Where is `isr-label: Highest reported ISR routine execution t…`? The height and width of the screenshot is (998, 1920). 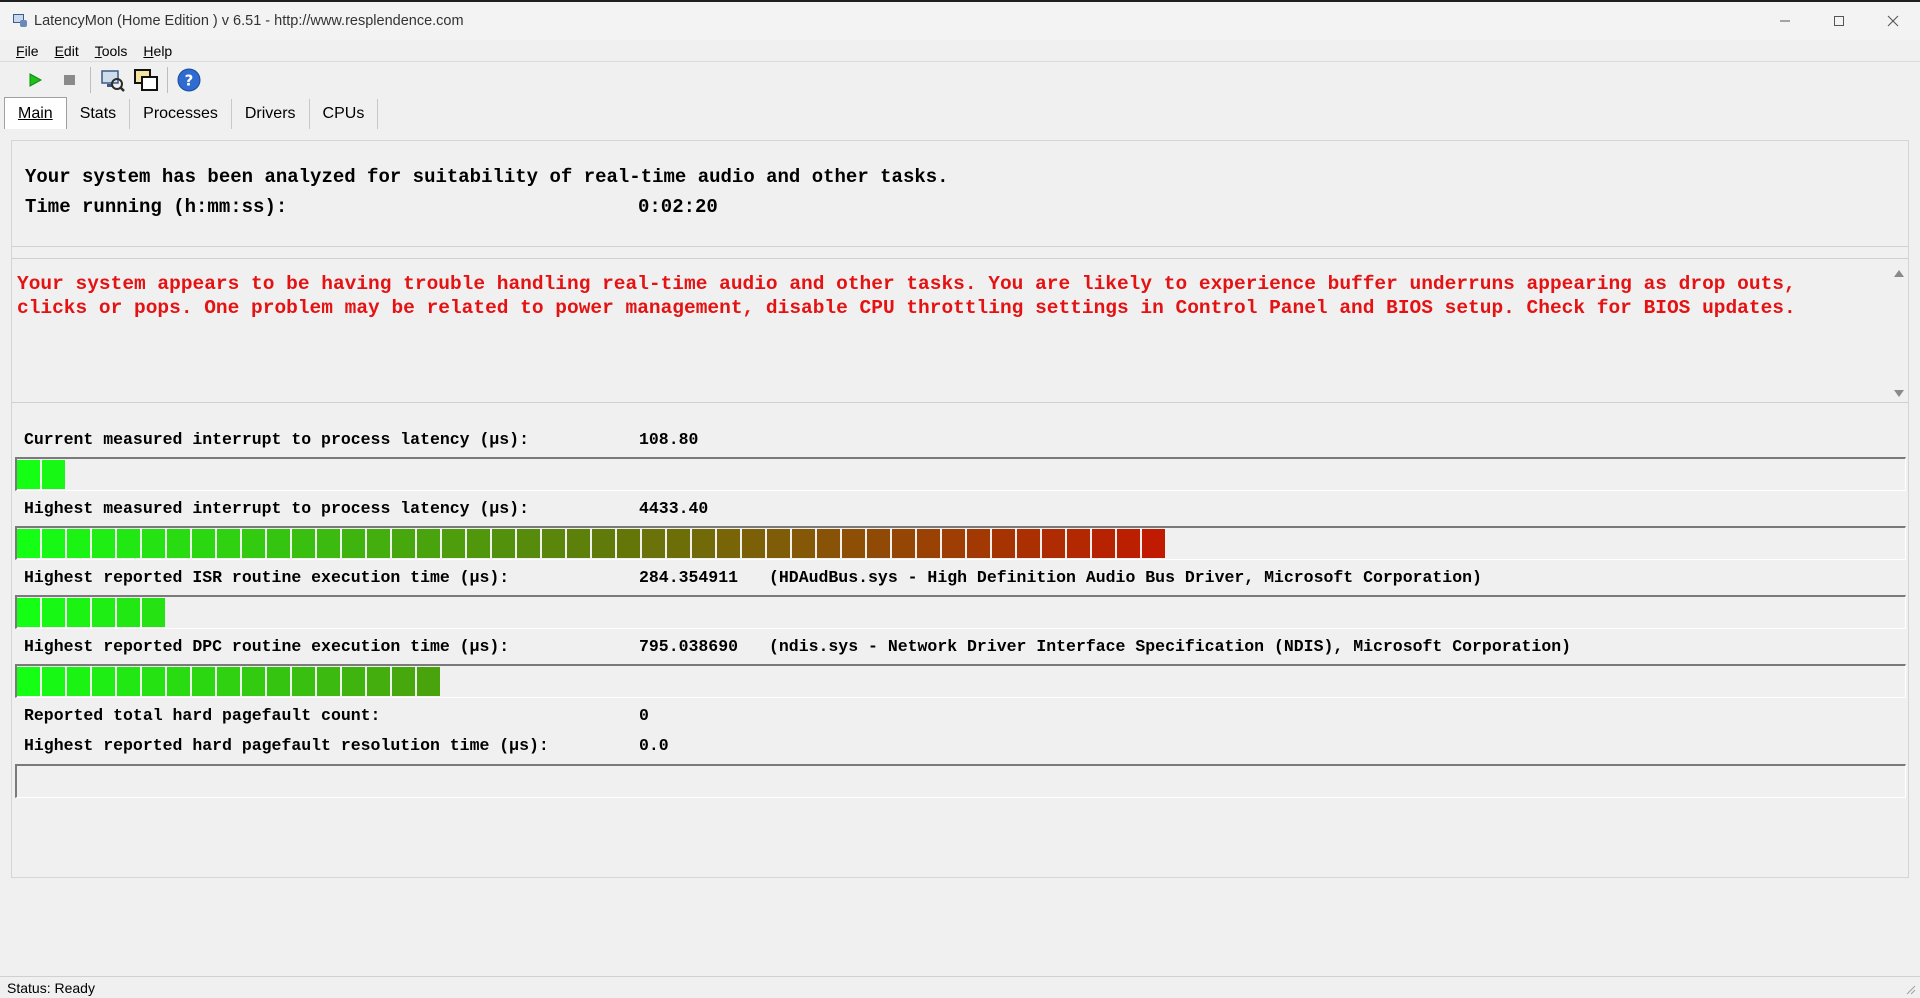 isr-label: Highest reported ISR routine execution t… is located at coordinates (267, 577).